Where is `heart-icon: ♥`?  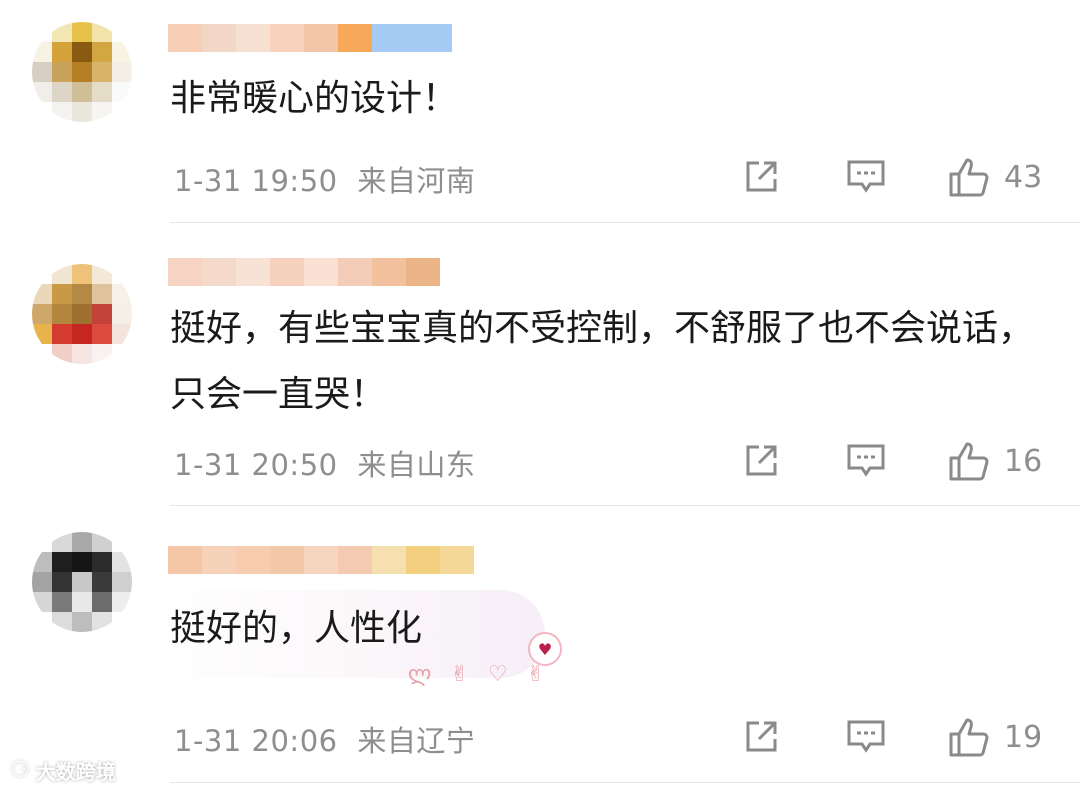 heart-icon: ♥ is located at coordinates (545, 649).